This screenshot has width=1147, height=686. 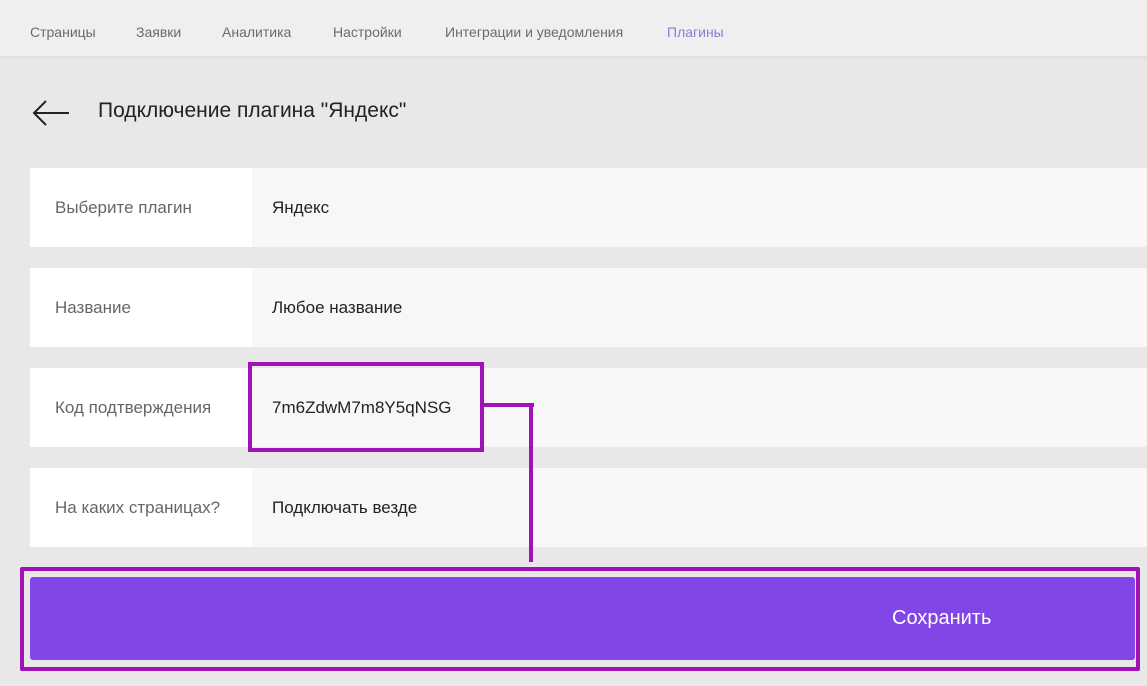 What do you see at coordinates (534, 32) in the screenshot?
I see `nav-item-integrations: Интеграции и уведомления` at bounding box center [534, 32].